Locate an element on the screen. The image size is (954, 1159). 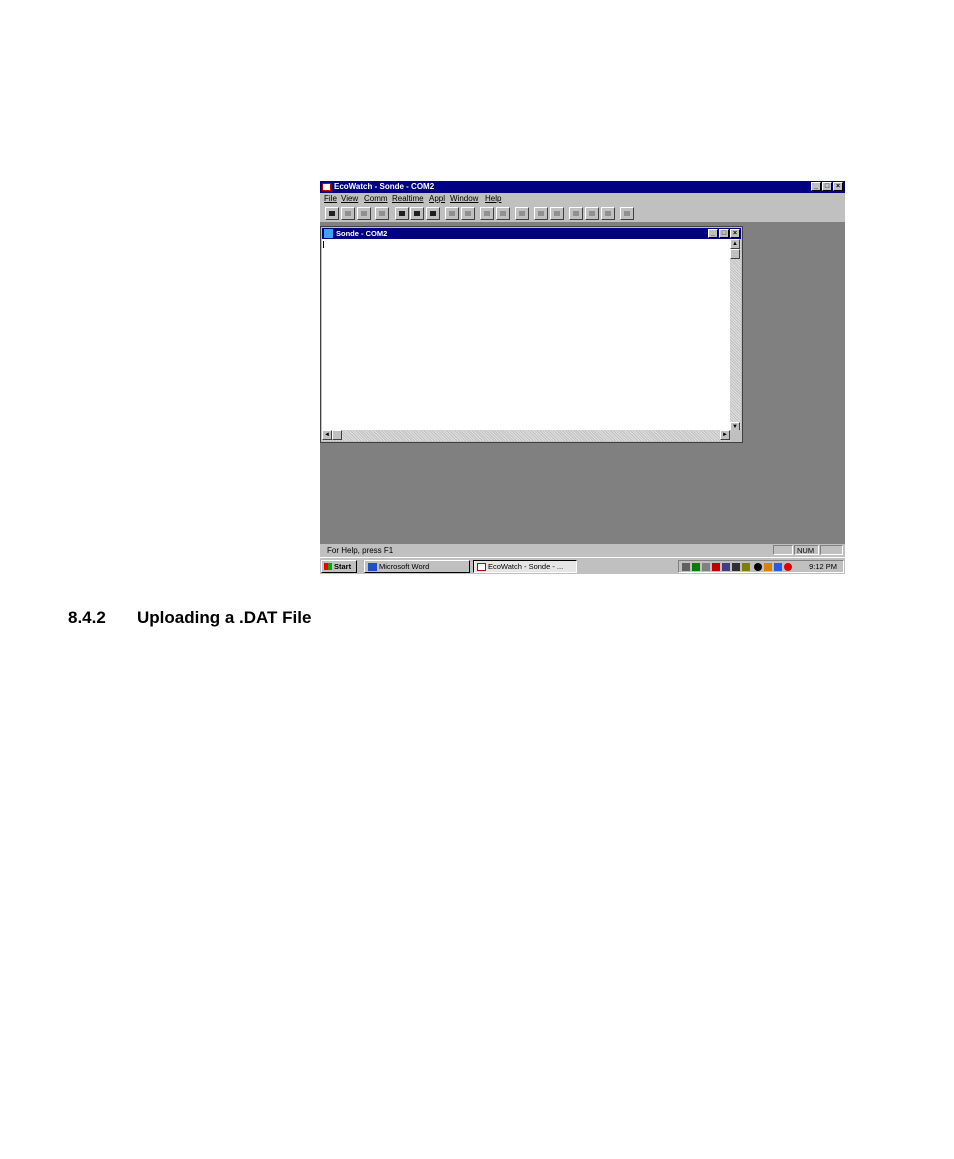
zoom-out-icon is located at coordinates (557, 213).